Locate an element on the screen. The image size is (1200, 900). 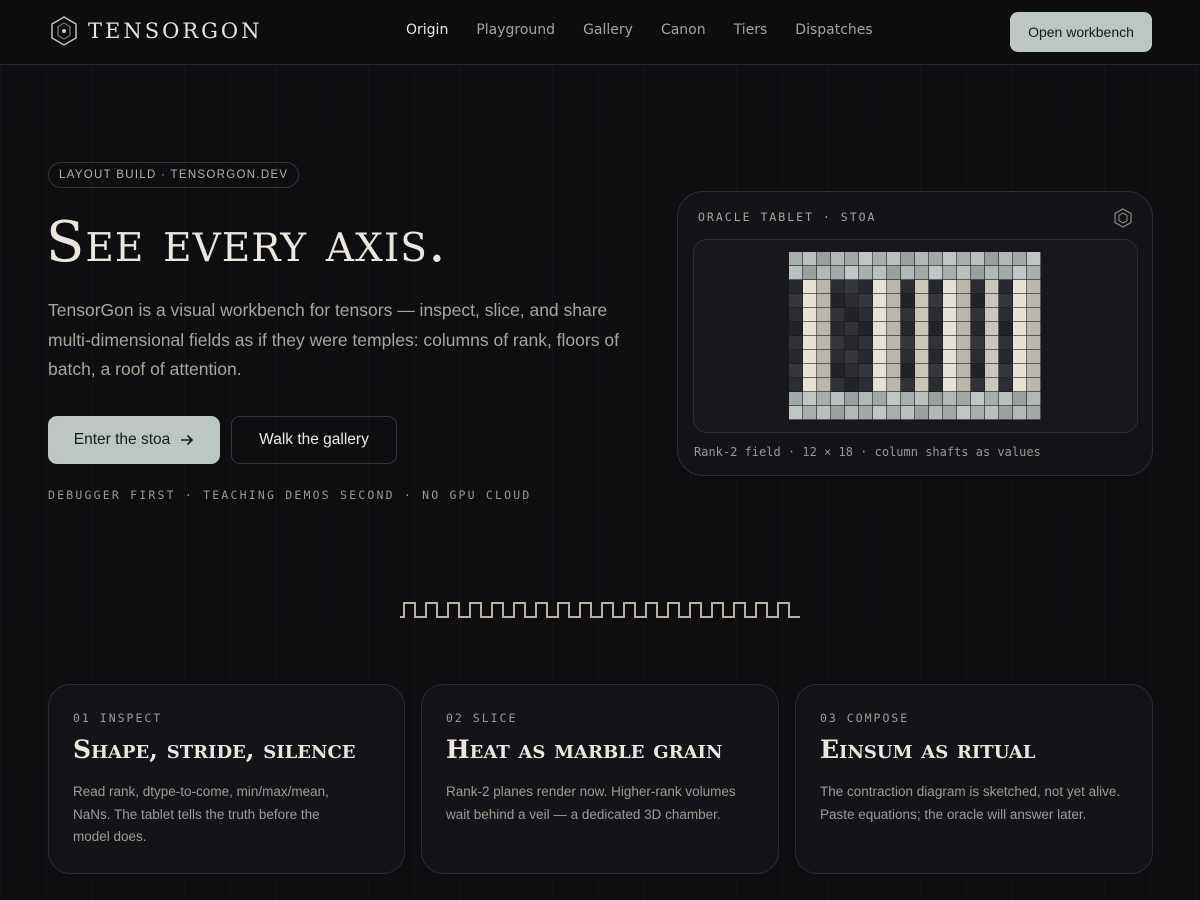
tensor-field-pad is located at coordinates (915, 336).